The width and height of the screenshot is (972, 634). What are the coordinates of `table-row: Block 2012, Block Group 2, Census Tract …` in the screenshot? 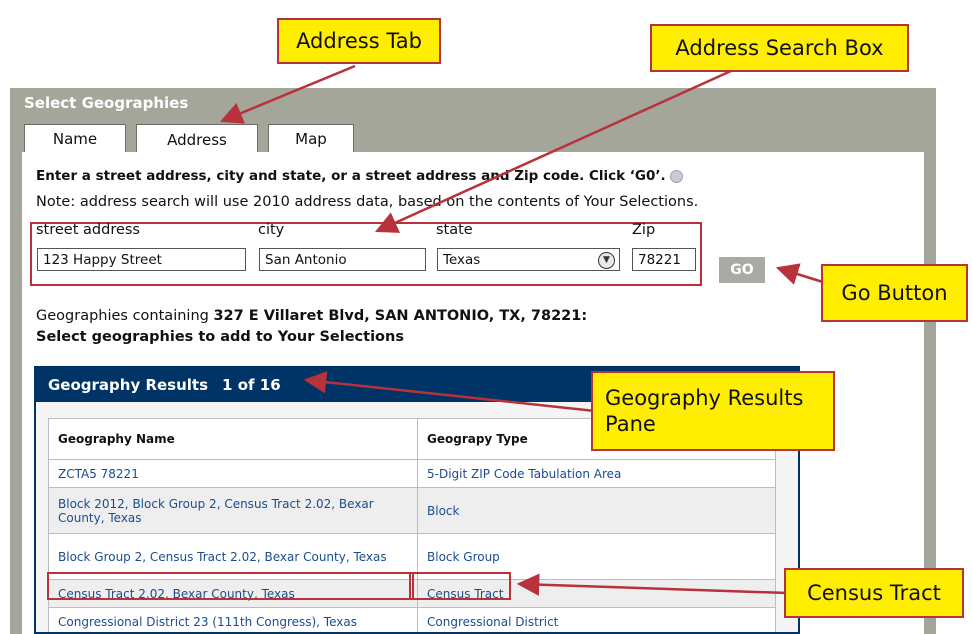 It's located at (412, 510).